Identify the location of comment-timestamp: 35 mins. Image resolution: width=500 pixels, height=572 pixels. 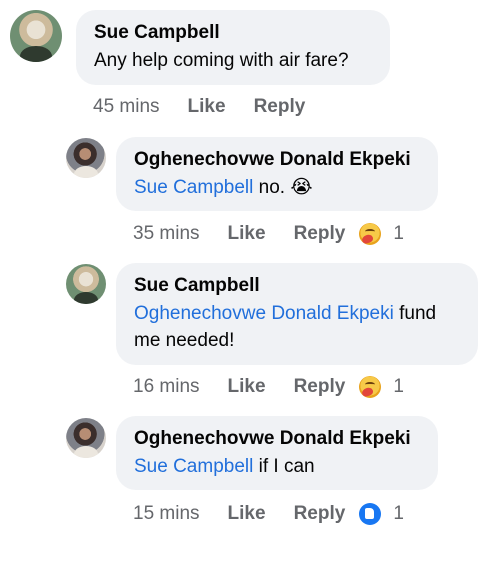
(166, 234).